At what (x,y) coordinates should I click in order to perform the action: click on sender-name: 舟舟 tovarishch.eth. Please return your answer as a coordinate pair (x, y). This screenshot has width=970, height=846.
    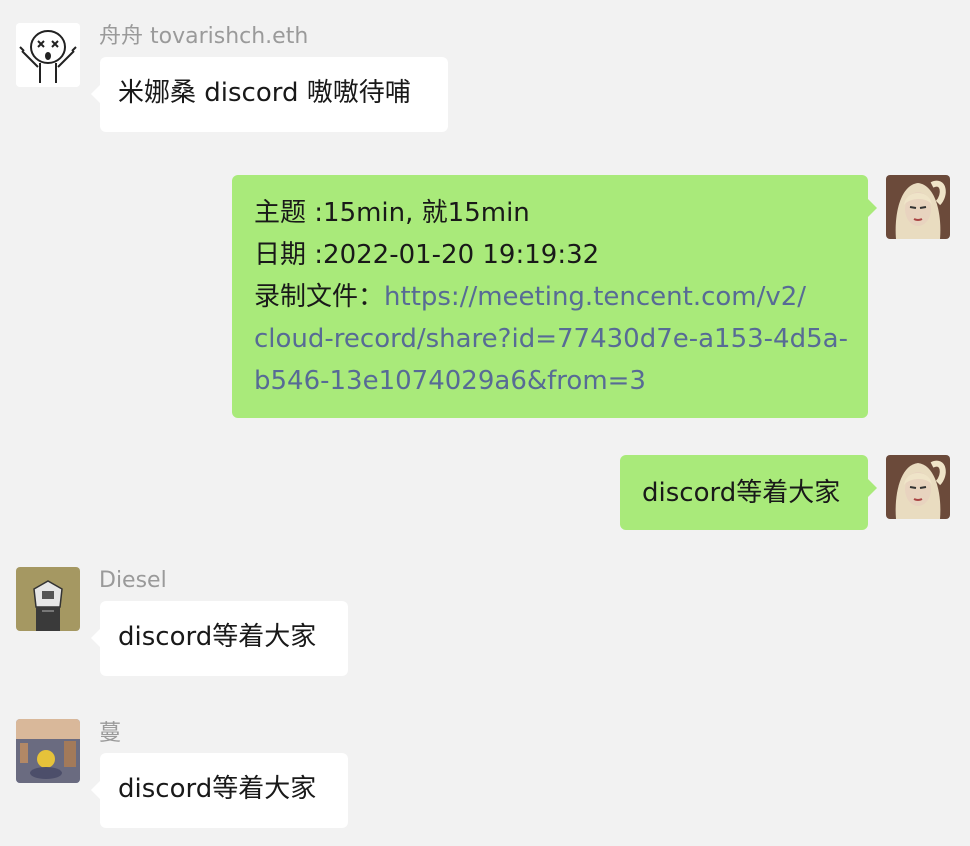
    Looking at the image, I should click on (204, 36).